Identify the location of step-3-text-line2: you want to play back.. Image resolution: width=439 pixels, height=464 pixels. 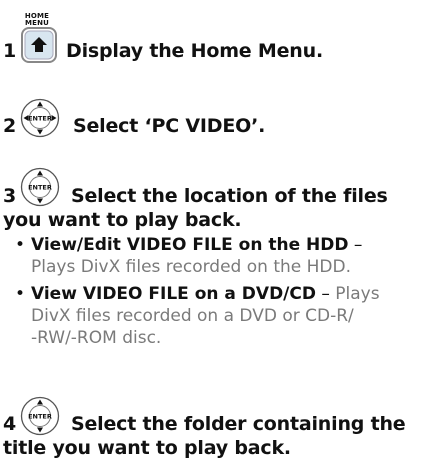
(122, 220).